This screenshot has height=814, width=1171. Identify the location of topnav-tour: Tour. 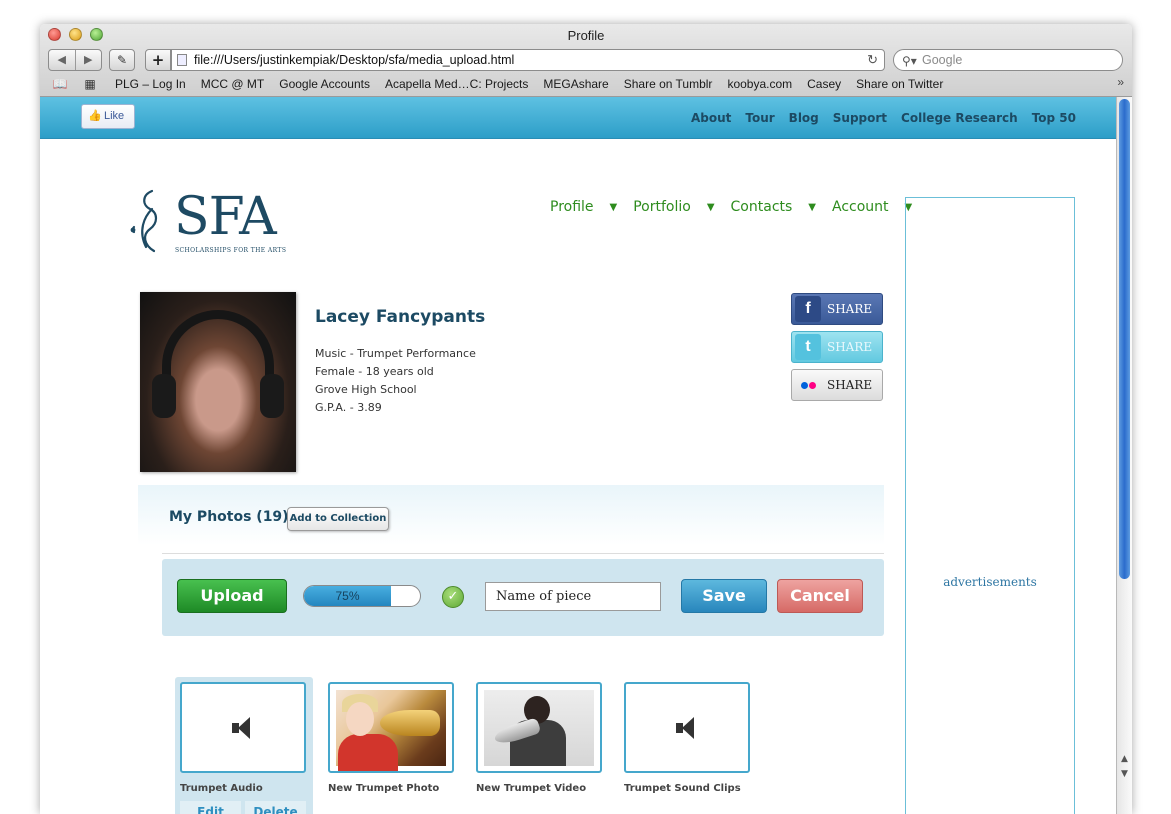
(759, 118).